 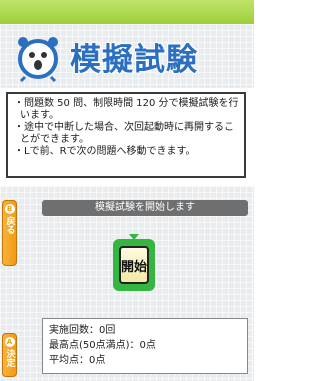 What do you see at coordinates (9, 225) in the screenshot?
I see `back-label: 戻る` at bounding box center [9, 225].